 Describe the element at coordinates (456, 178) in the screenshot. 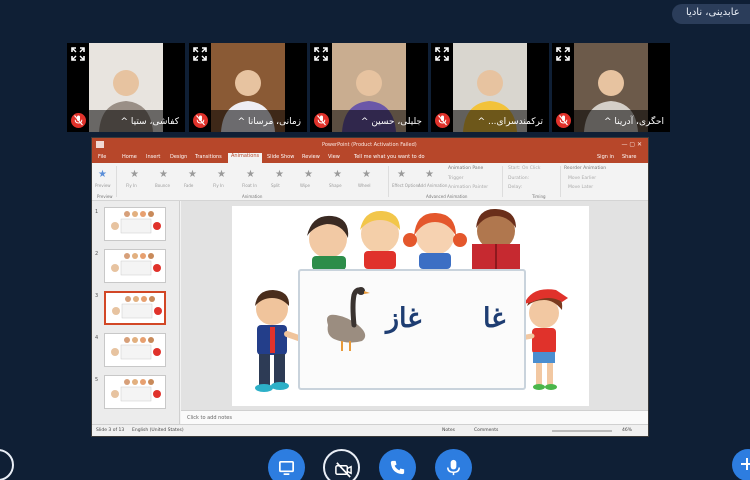

I see `trigger-button: Trigger` at that location.